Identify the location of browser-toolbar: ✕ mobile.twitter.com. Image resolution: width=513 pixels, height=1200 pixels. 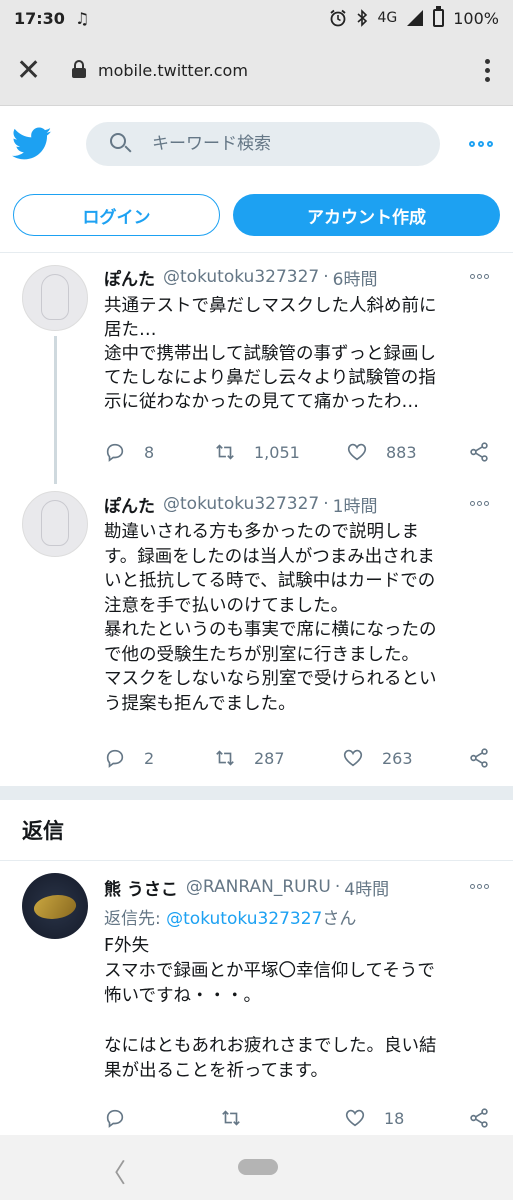
(256, 71).